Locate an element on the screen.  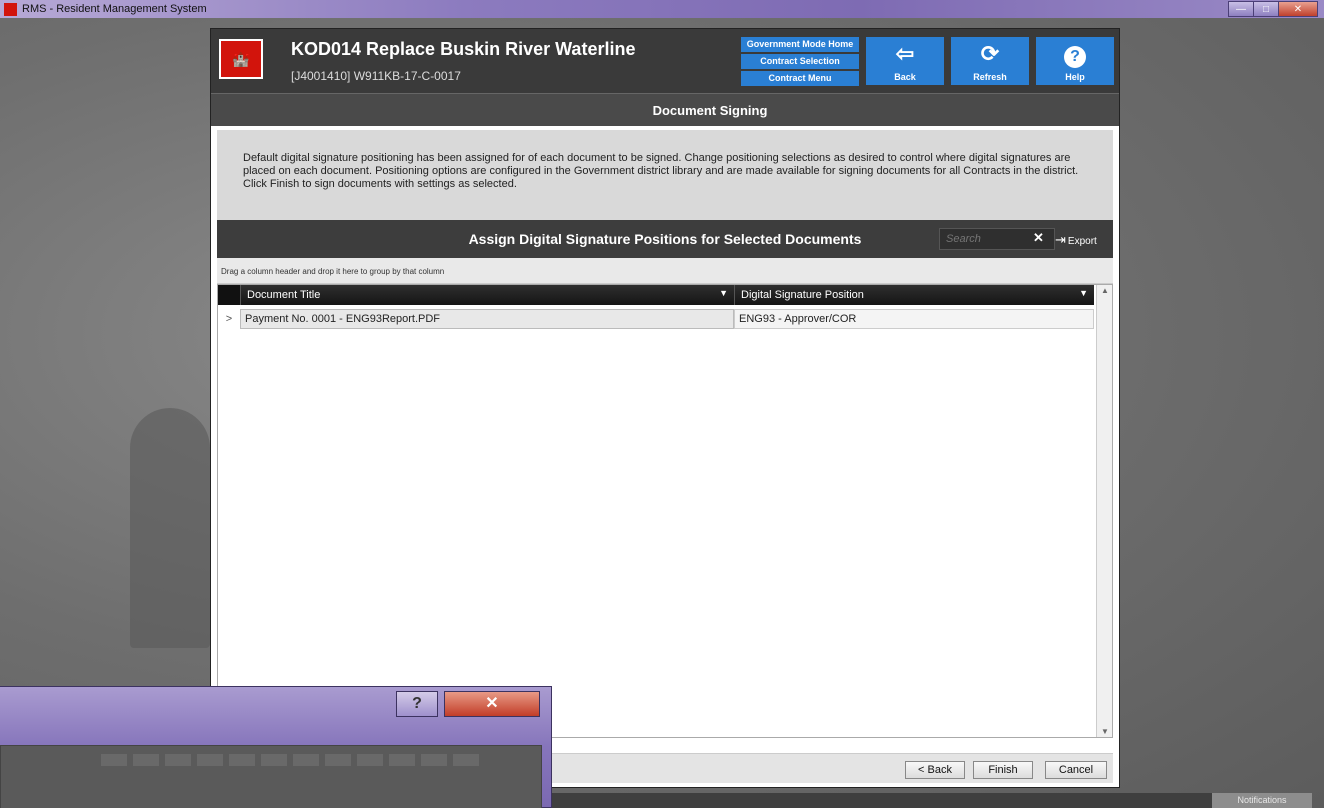
column-header-label: Document Title is located at coordinates (284, 295).